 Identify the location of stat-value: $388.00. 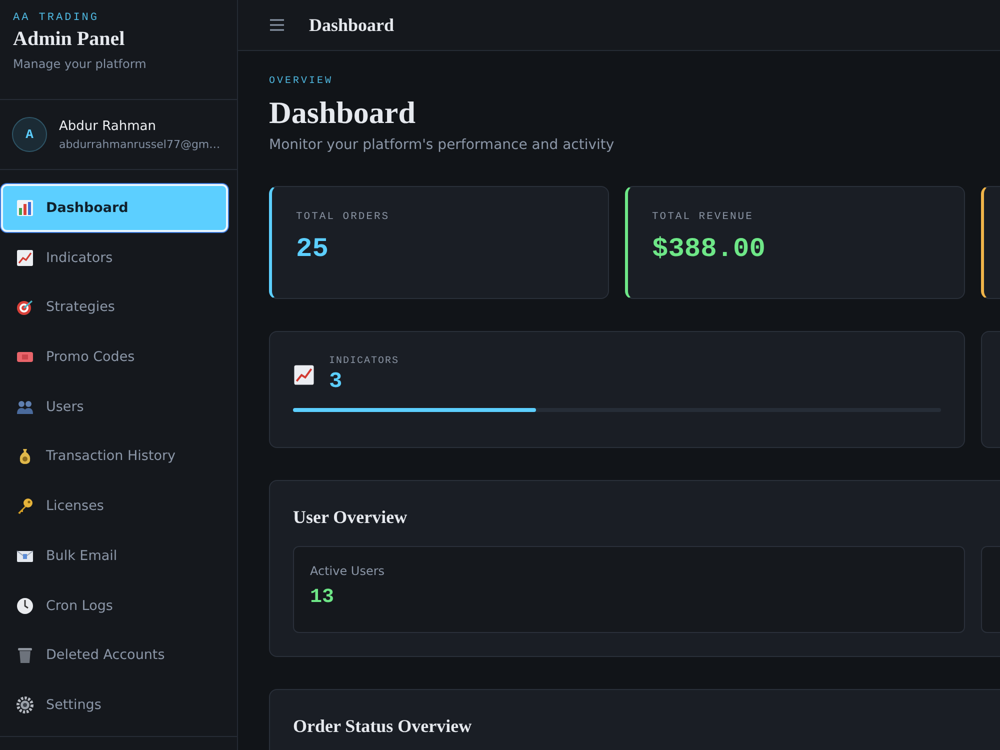
(709, 249).